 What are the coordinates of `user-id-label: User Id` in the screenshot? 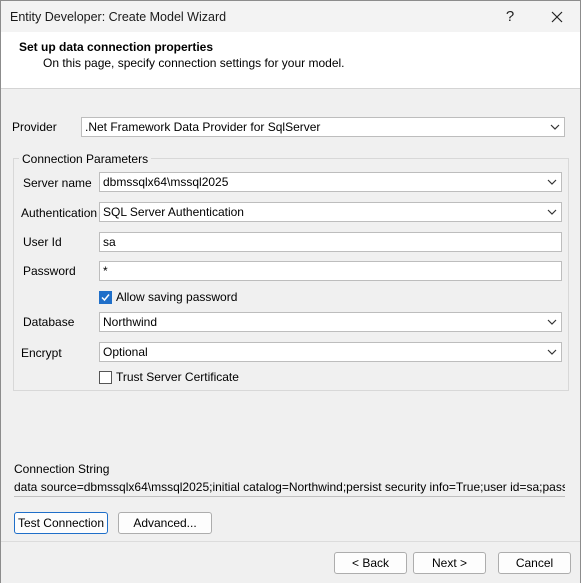 It's located at (42, 242).